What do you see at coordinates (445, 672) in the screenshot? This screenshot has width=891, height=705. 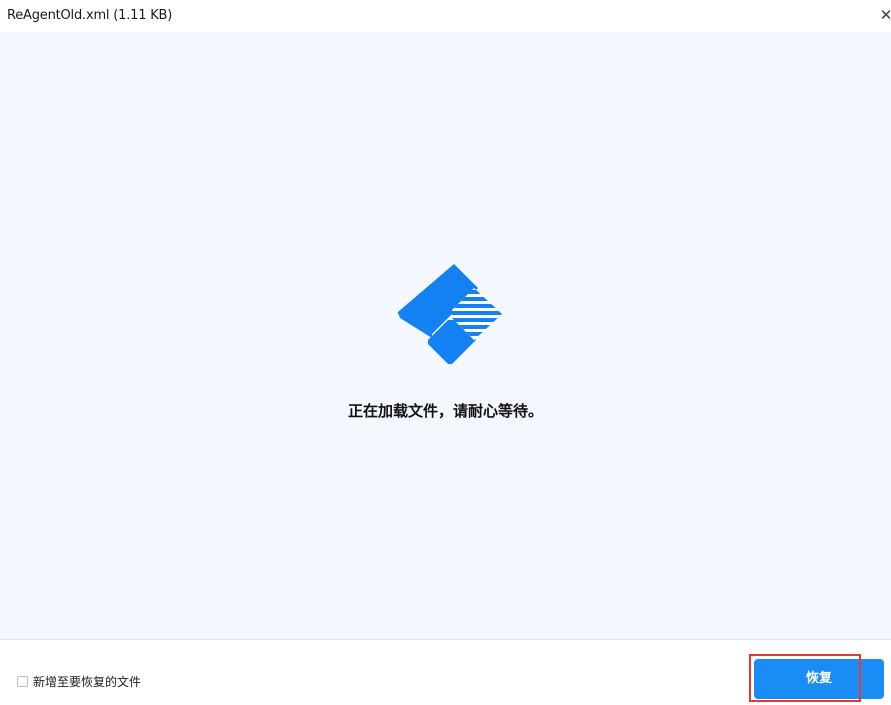 I see `footer-bar: 新增至要恢复的文件 恢复` at bounding box center [445, 672].